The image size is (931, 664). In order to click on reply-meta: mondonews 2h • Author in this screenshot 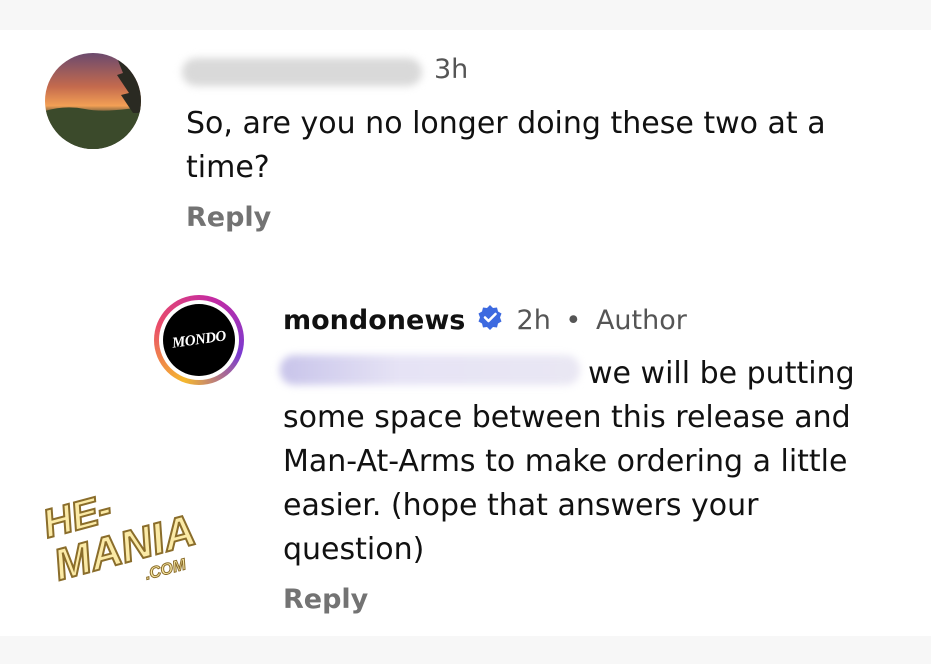, I will do `click(485, 321)`.